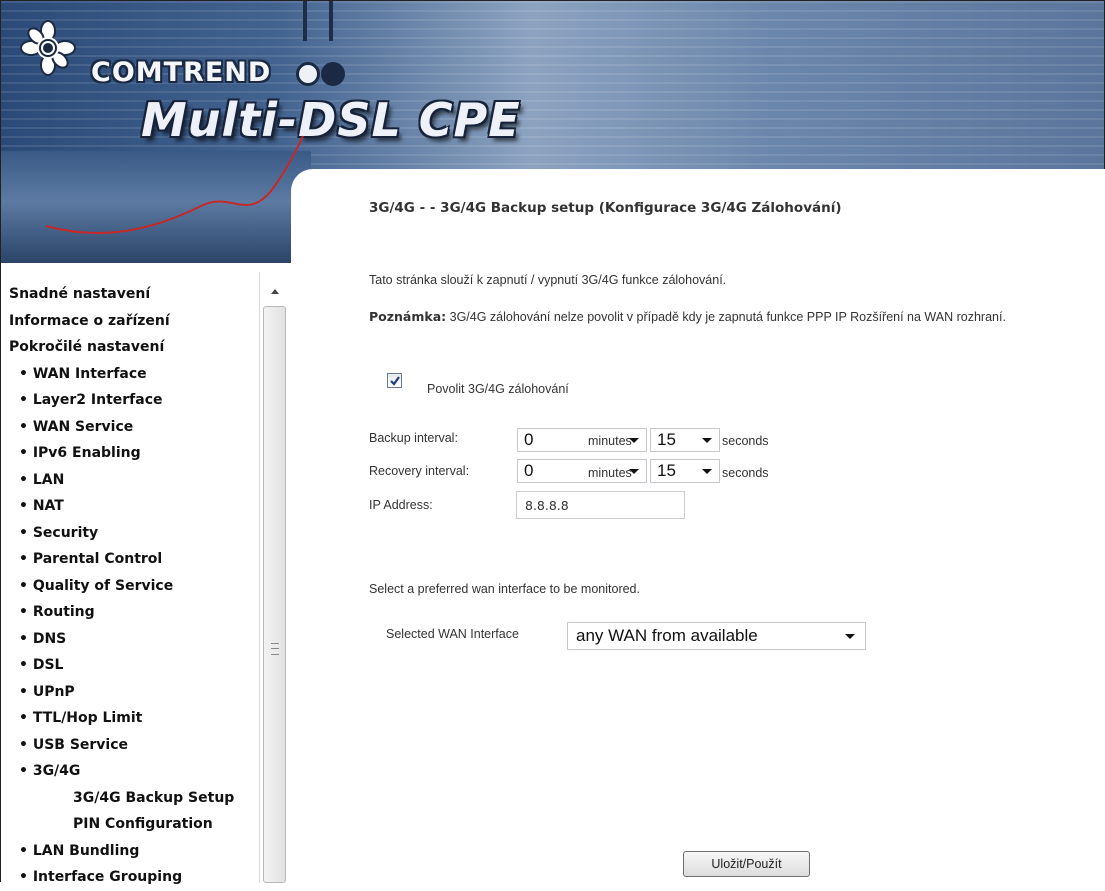 This screenshot has width=1105, height=891. What do you see at coordinates (401, 505) in the screenshot?
I see `ip-address-label: IP Address:` at bounding box center [401, 505].